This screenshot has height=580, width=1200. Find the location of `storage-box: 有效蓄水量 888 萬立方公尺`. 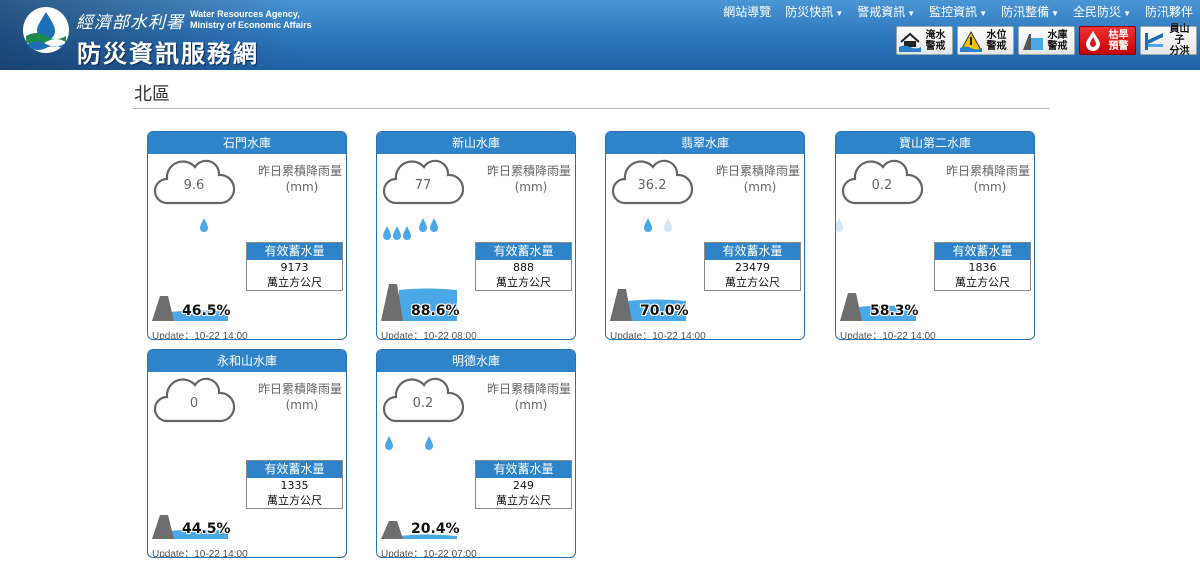

storage-box: 有效蓄水量 888 萬立方公尺 is located at coordinates (523, 266).